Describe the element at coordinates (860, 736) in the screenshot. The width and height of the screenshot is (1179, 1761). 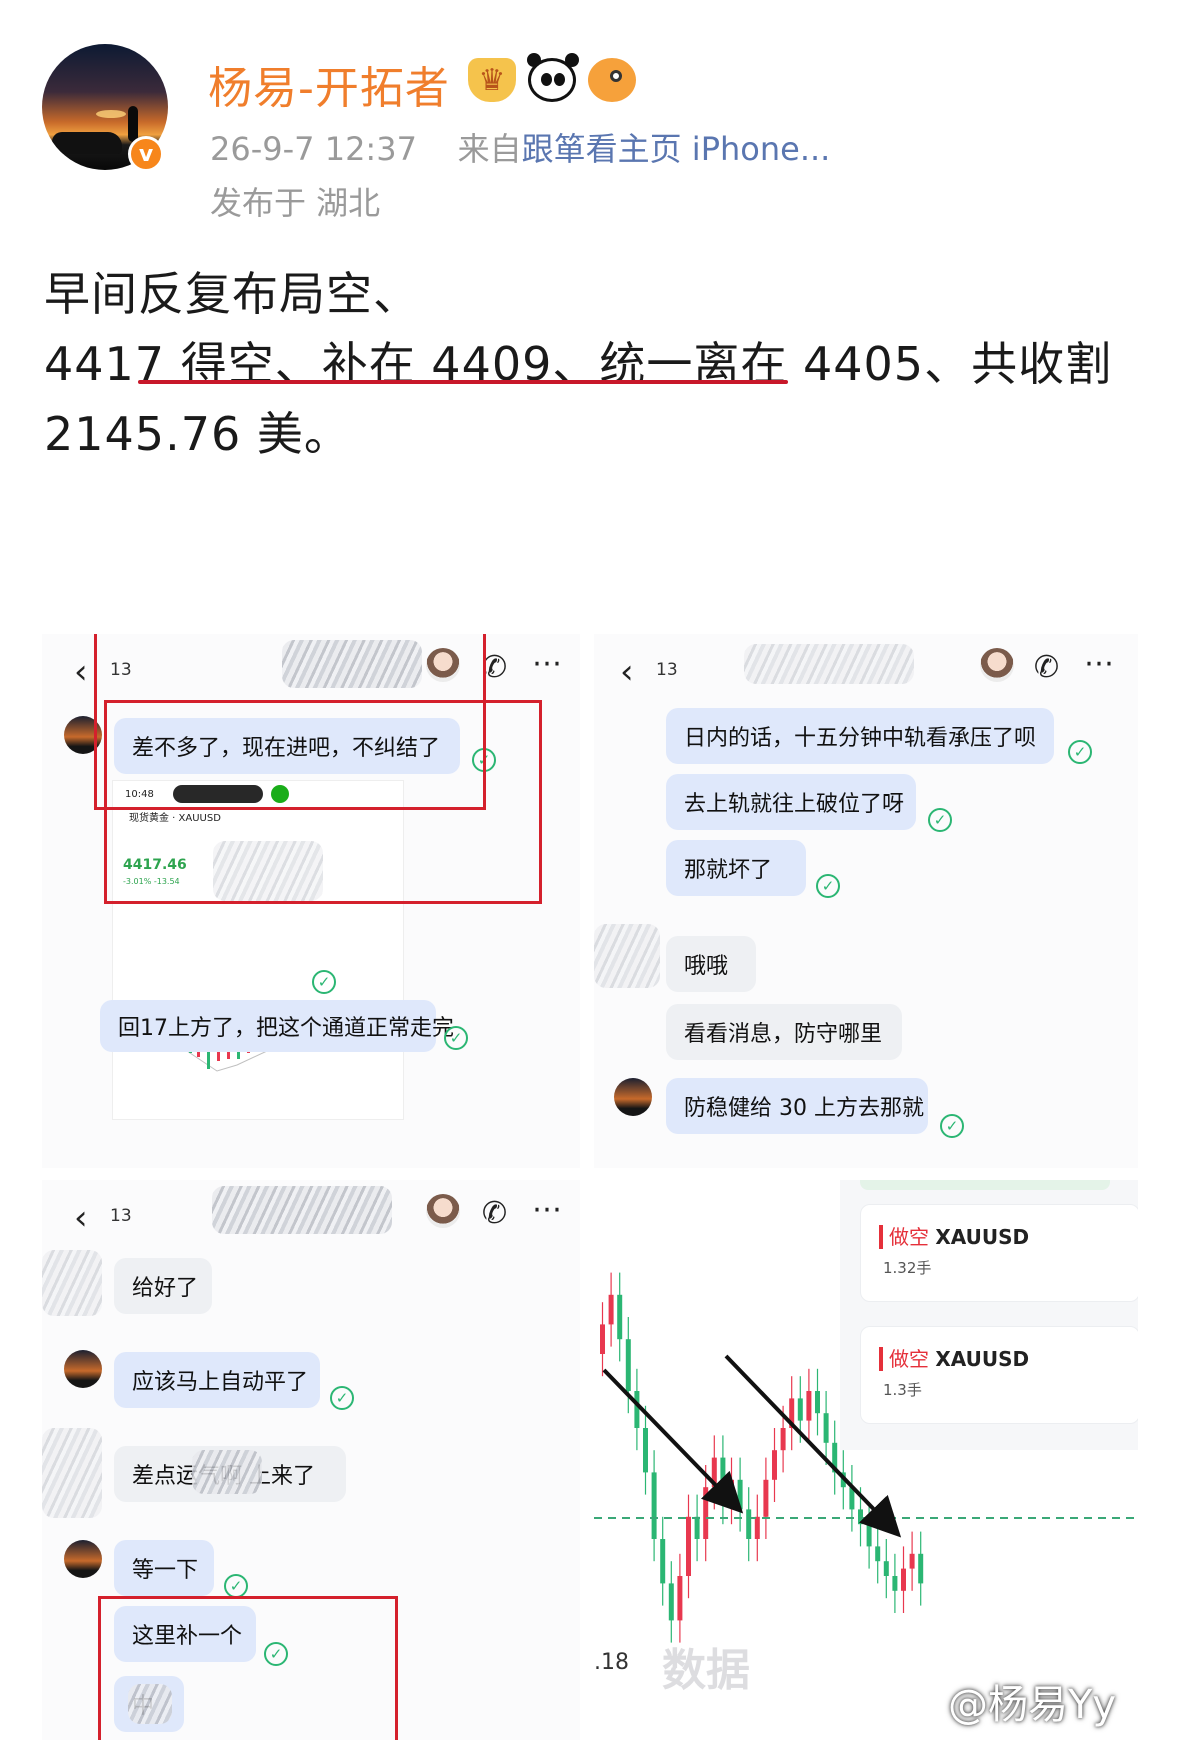
I see `chat-bubble: 日内的话，十五分钟中轨看承压了呗` at that location.